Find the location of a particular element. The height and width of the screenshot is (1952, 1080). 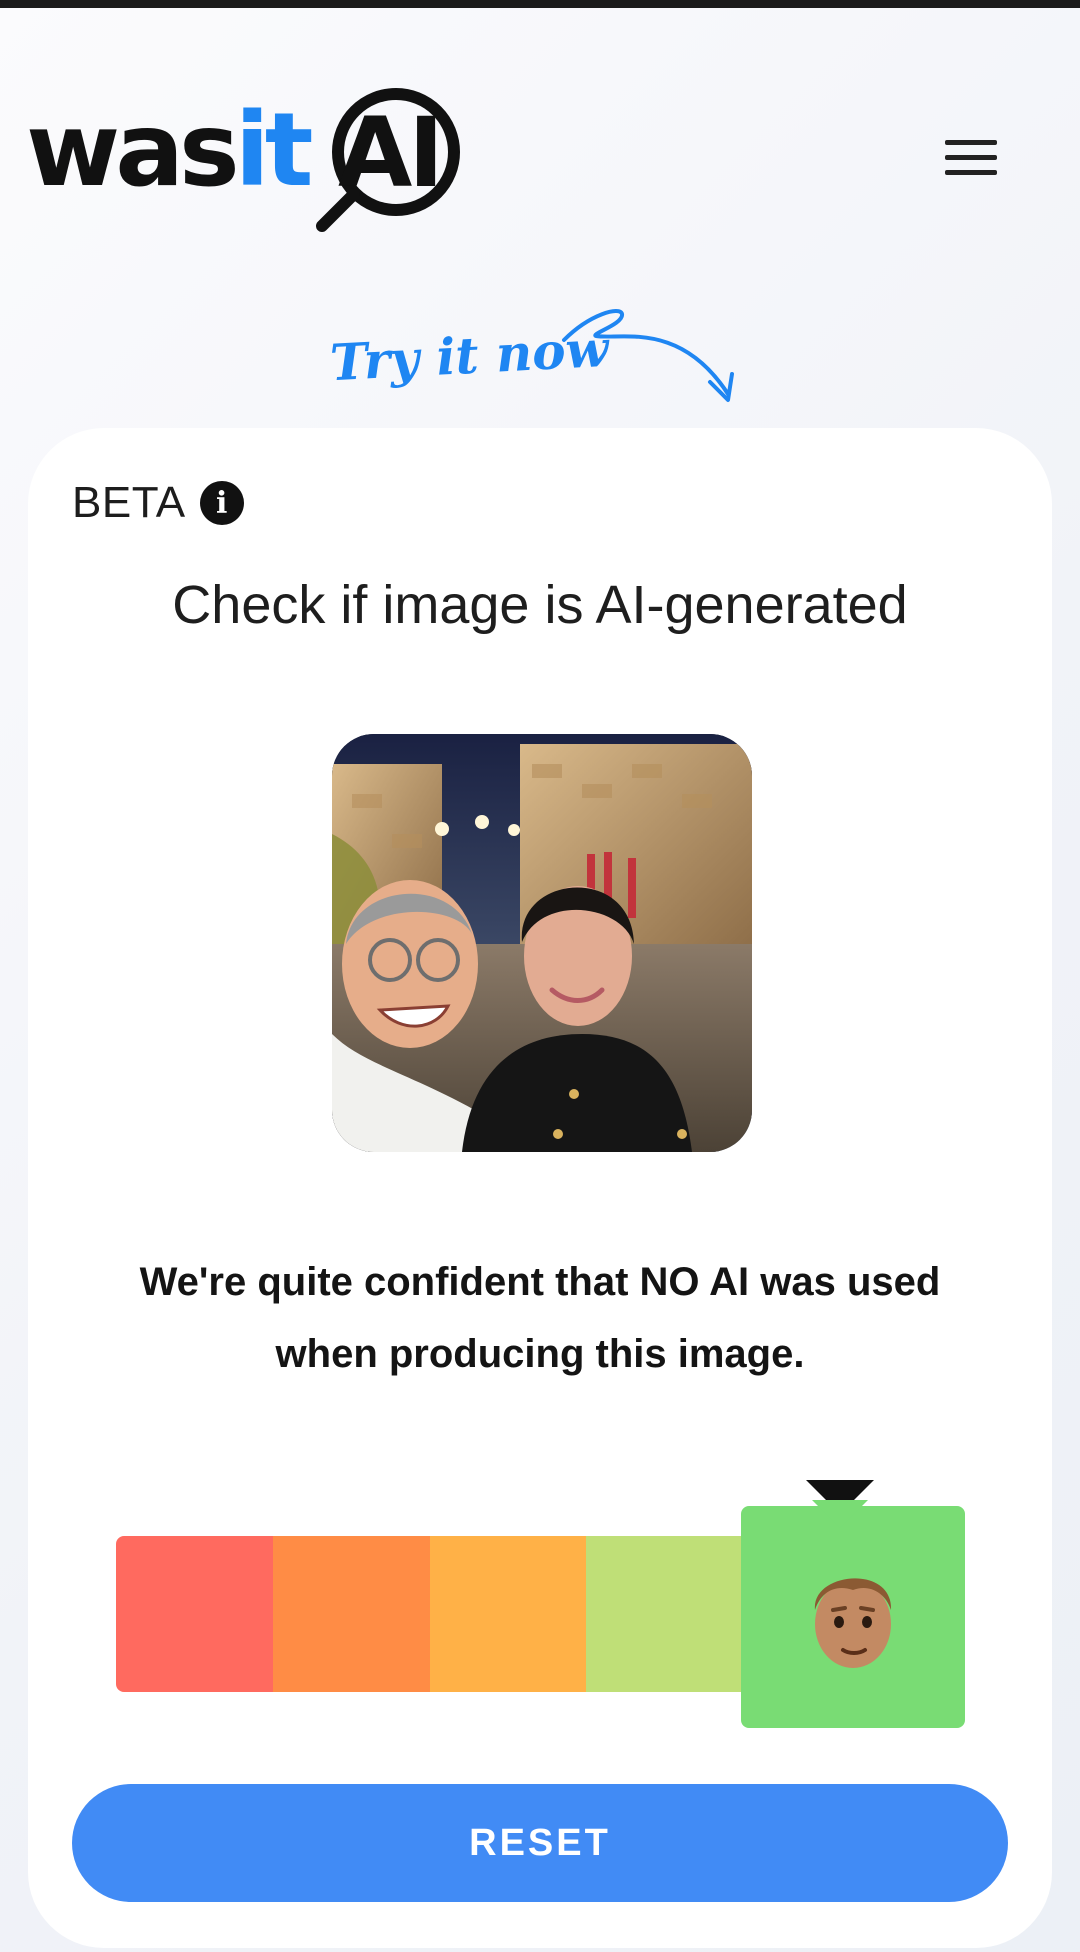

curved-arrow-icon is located at coordinates (648, 355).